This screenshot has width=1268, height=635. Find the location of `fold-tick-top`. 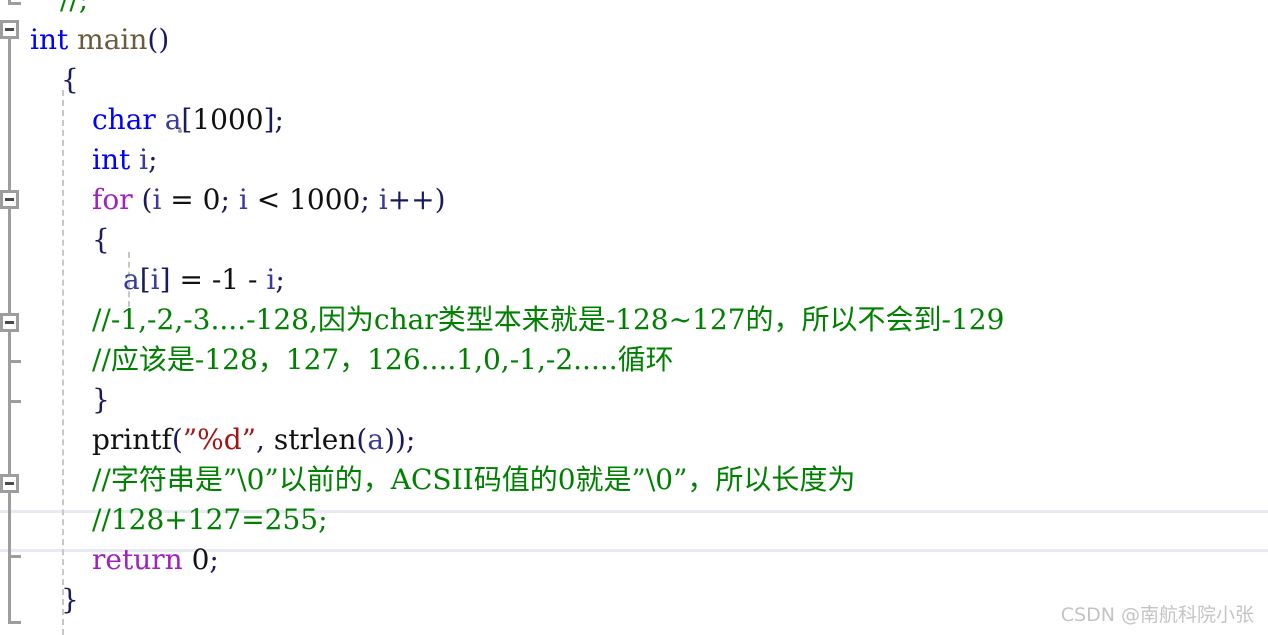

fold-tick-top is located at coordinates (14, 3).